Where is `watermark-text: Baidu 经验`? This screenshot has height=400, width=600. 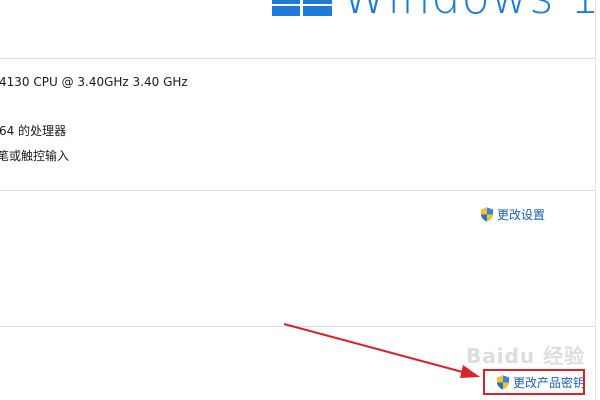 watermark-text: Baidu 经验 is located at coordinates (526, 356).